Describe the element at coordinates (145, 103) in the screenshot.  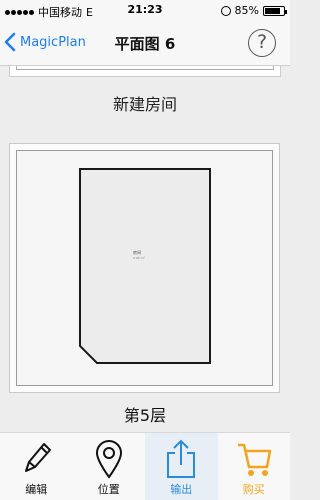
I see `new-room-label: 新建房间` at that location.